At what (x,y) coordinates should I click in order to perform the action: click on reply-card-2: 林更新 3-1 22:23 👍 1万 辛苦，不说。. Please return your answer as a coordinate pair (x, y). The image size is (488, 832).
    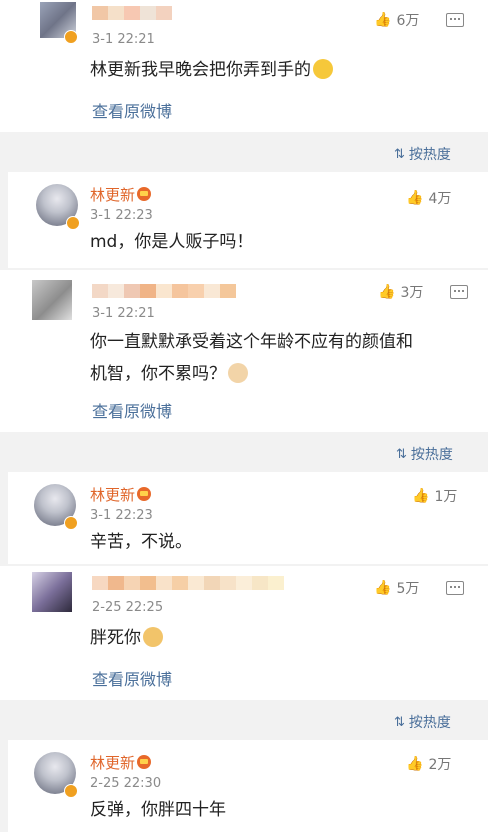
    Looking at the image, I should click on (248, 518).